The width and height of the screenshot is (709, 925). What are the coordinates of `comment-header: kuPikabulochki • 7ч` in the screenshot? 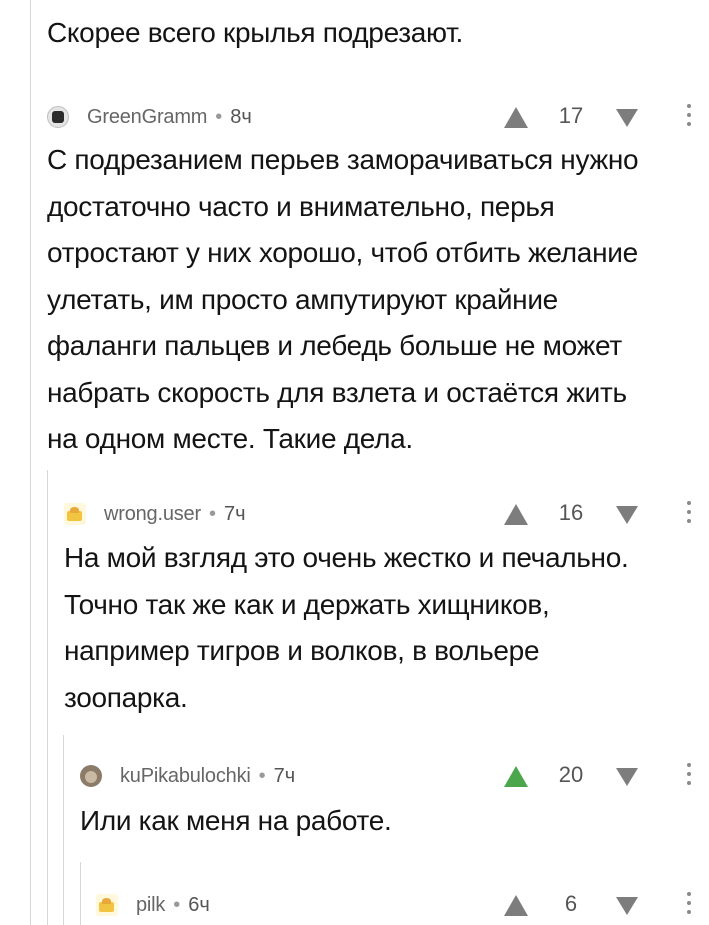 It's located at (187, 776).